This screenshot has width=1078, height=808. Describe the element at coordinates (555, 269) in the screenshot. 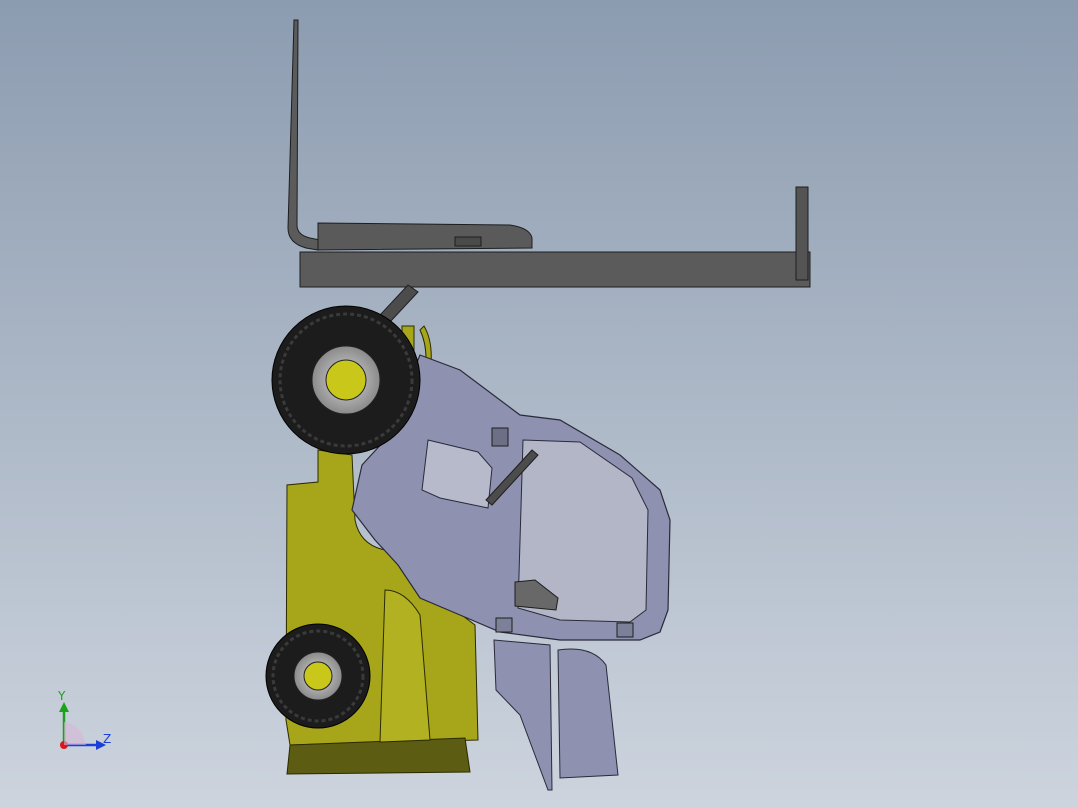

I see `fork-plate-shape` at that location.